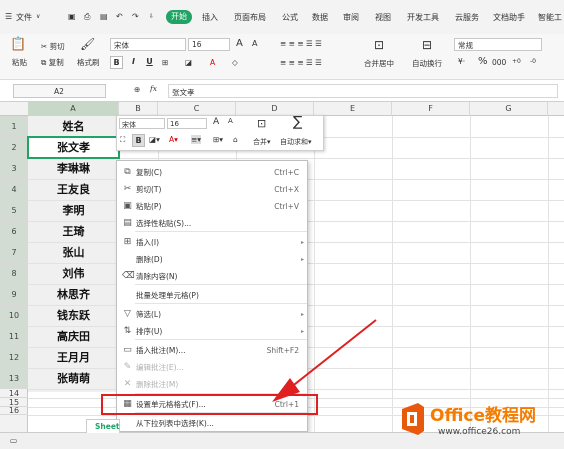 Image resolution: width=564 pixels, height=449 pixels. What do you see at coordinates (14, 315) in the screenshot?
I see `row-header-10: 10` at bounding box center [14, 315].